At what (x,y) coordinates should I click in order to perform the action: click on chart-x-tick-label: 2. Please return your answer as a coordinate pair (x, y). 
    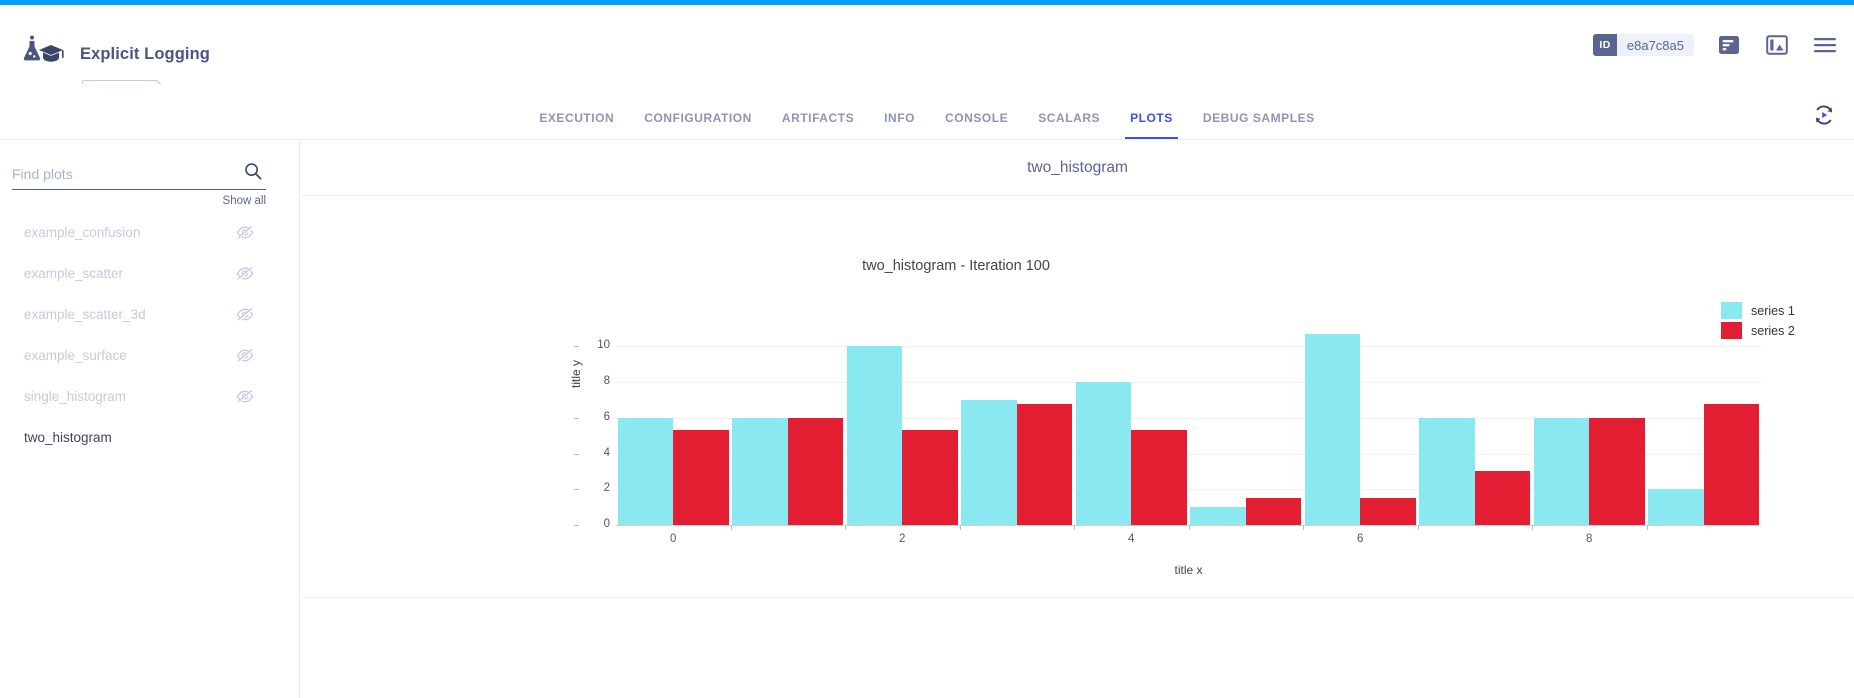
    Looking at the image, I should click on (902, 539).